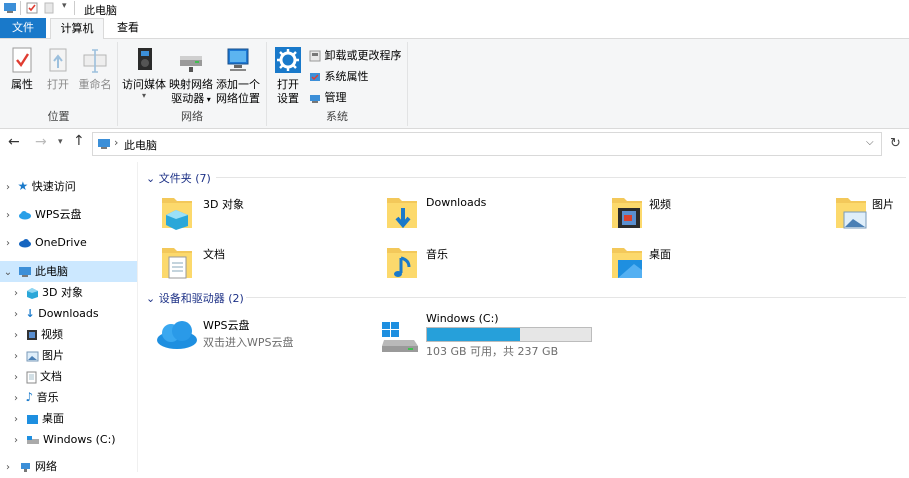  I want to click on map-drive-icon, so click(191, 64).